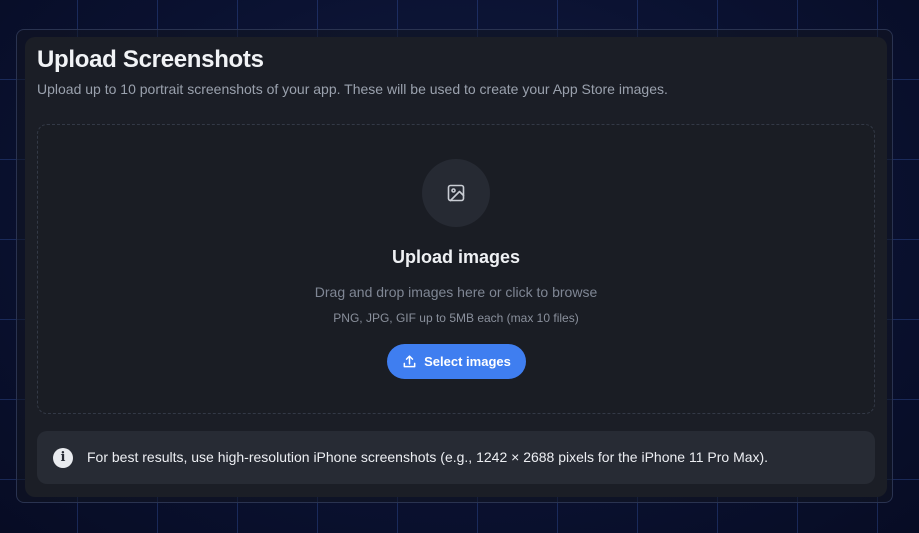  Describe the element at coordinates (150, 59) in the screenshot. I see `card-title: Upload Screenshots` at that location.